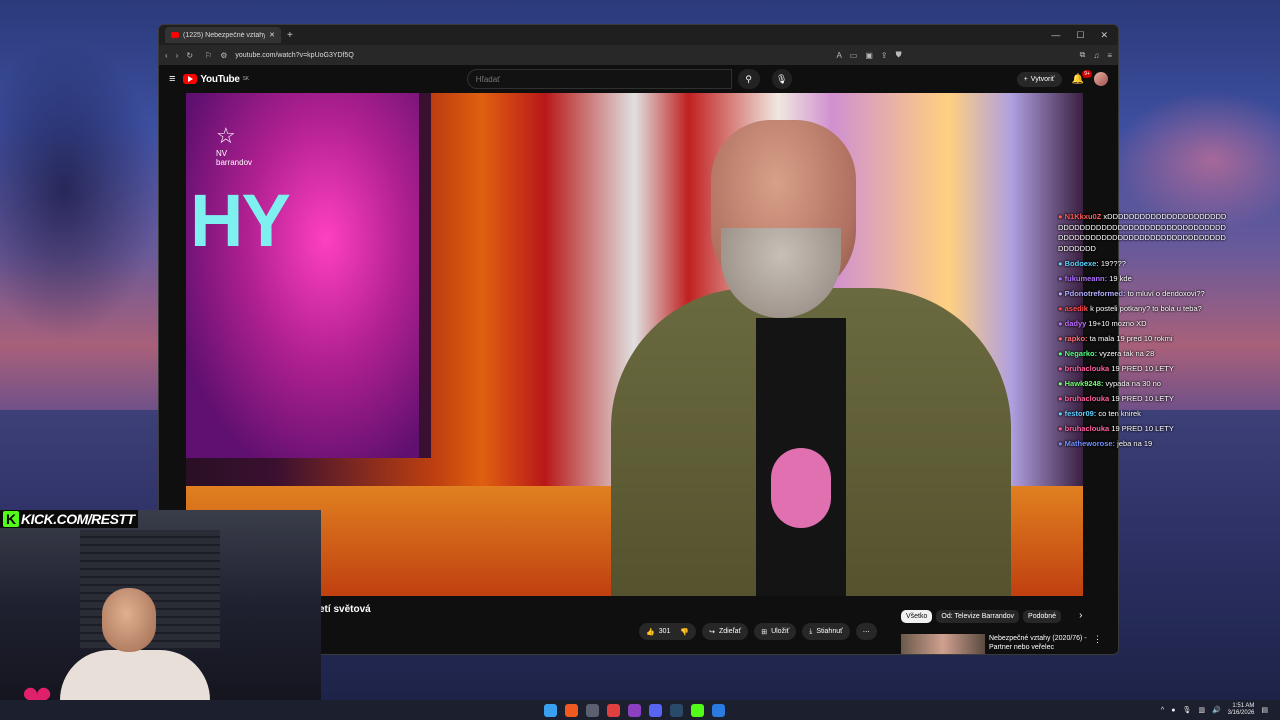 Image resolution: width=1280 pixels, height=720 pixels. I want to click on chat-username: rapko:, so click(1076, 338).